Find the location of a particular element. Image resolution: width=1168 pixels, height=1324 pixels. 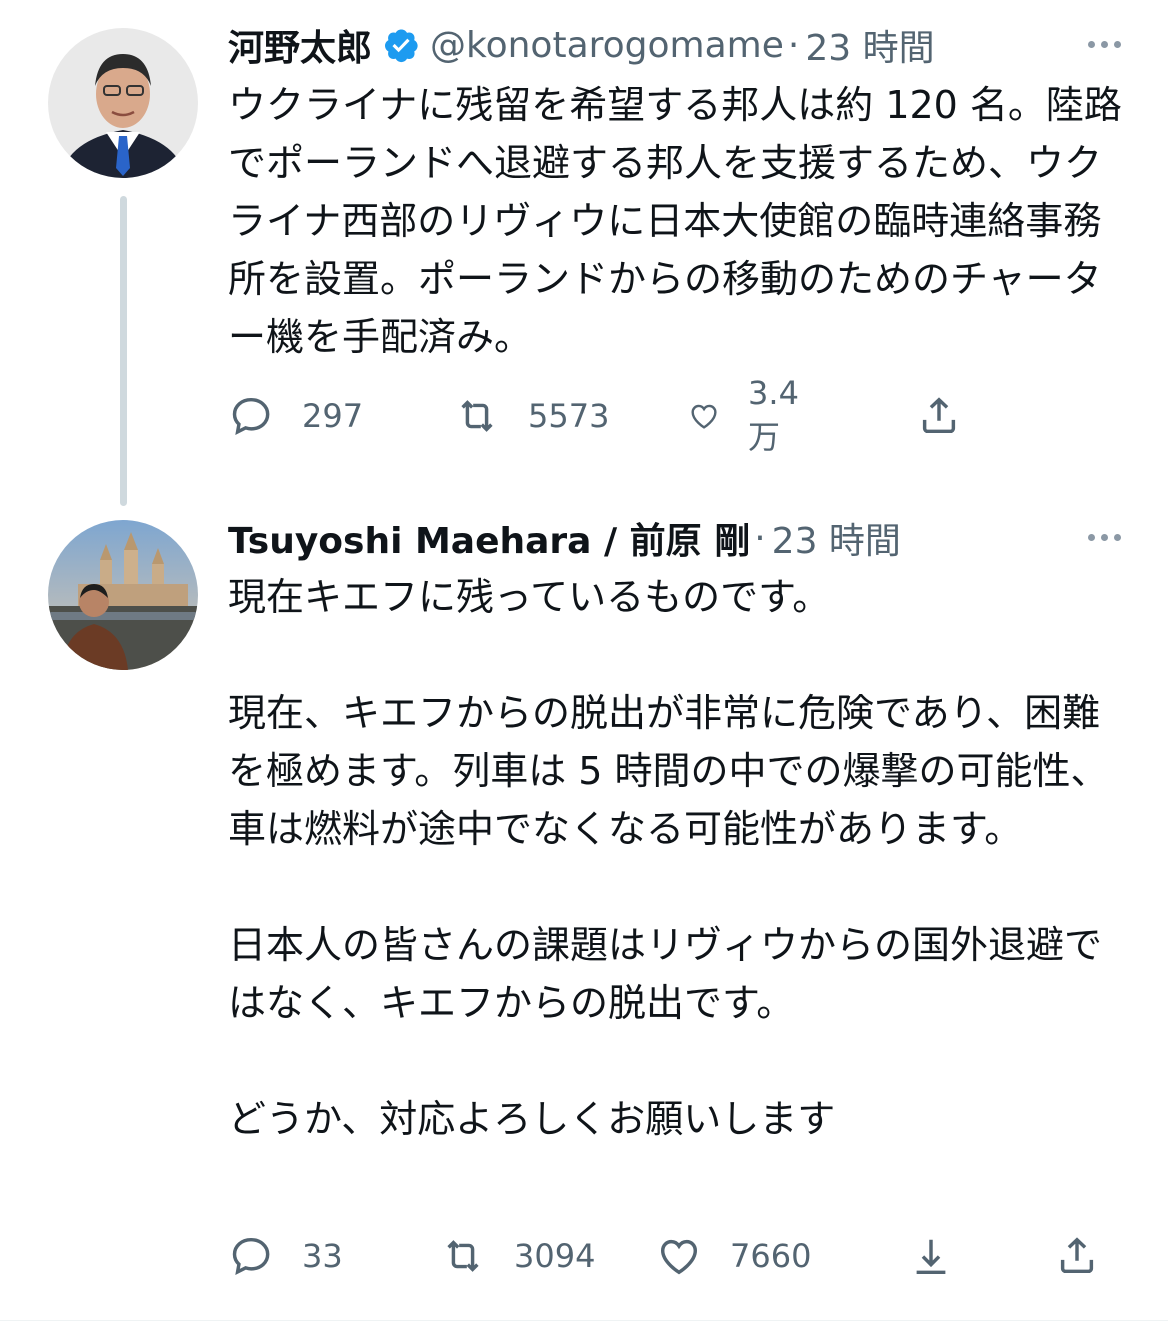

tweet-header: Tsuyoshi Maehara / 前原 剛 · 23 時間 is located at coordinates (678, 538).